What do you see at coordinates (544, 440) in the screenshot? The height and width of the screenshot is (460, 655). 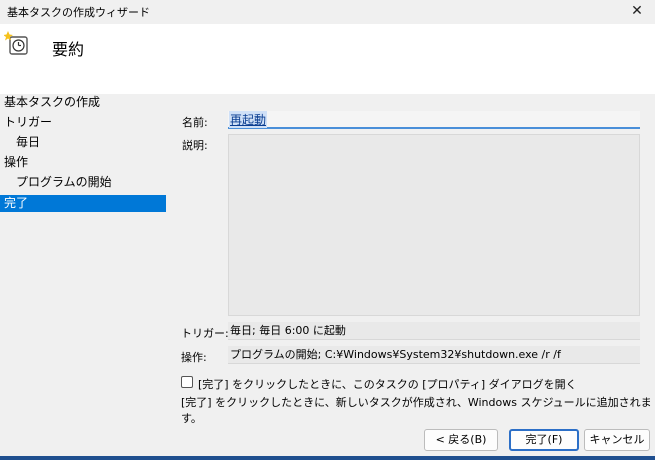 I see `finish-button: 完了(F)` at bounding box center [544, 440].